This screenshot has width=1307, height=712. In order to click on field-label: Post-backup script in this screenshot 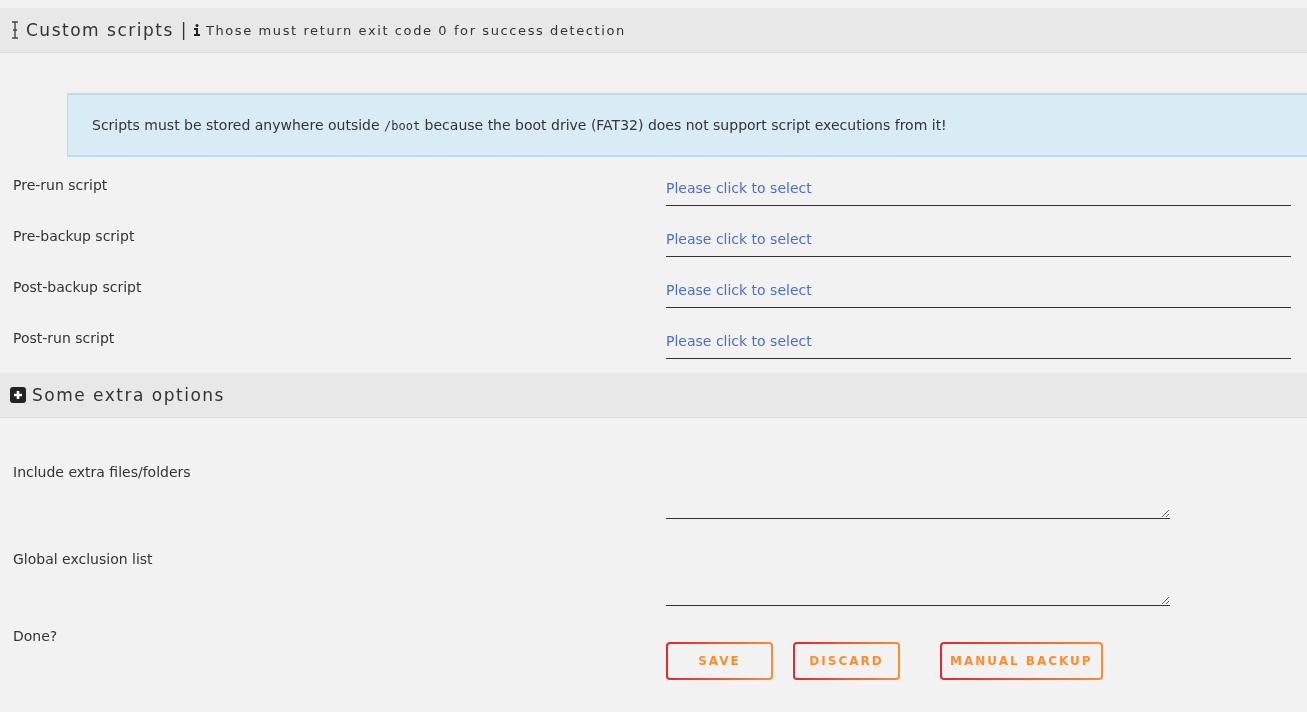, I will do `click(78, 286)`.